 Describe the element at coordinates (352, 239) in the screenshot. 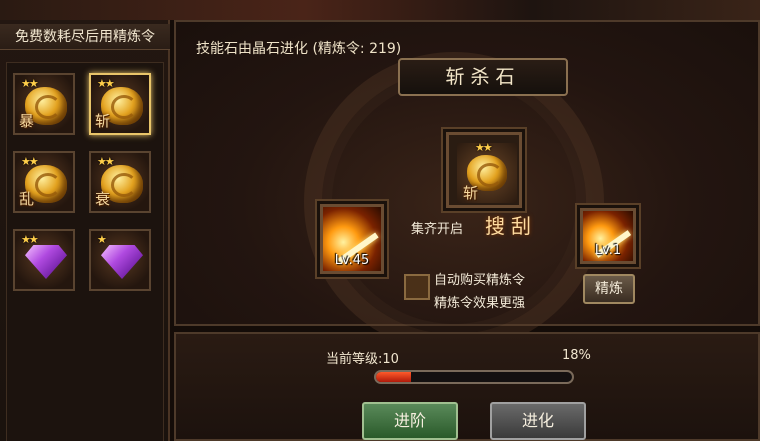

I see `current-skill-slot: Lv.45` at that location.